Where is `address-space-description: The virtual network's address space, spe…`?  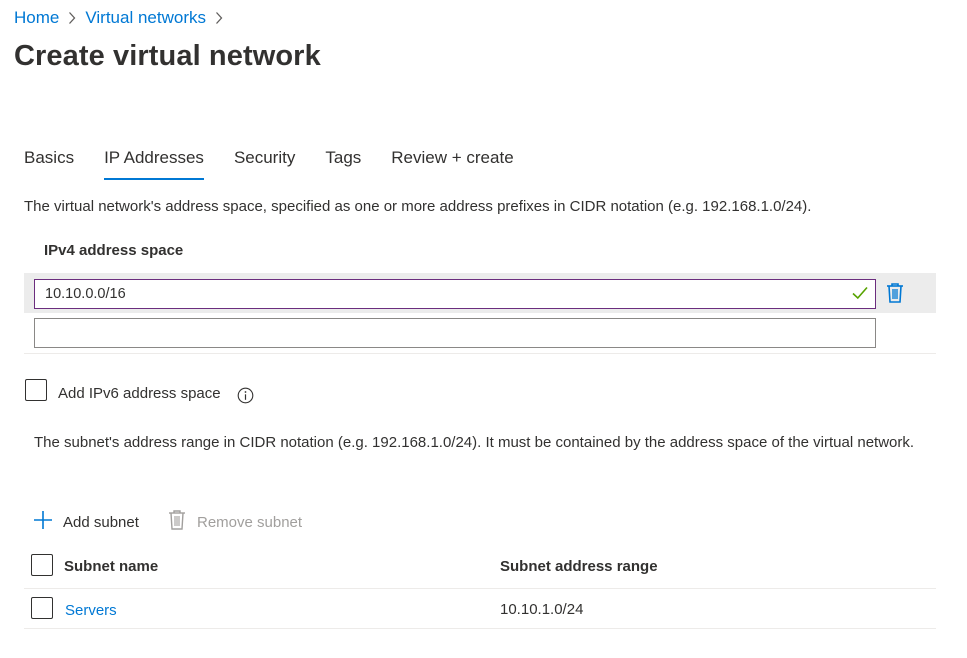
address-space-description: The virtual network's address space, spe… is located at coordinates (418, 206).